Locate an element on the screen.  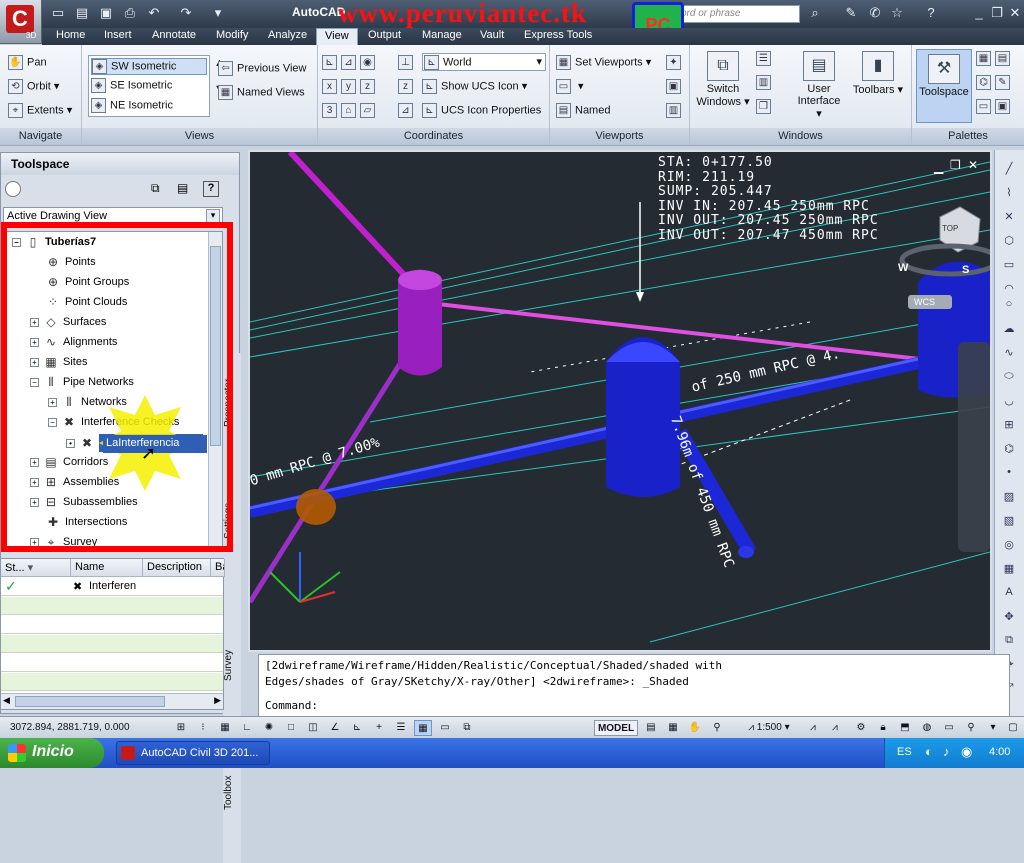
communication-icon: ✆ is located at coordinates (875, 14).